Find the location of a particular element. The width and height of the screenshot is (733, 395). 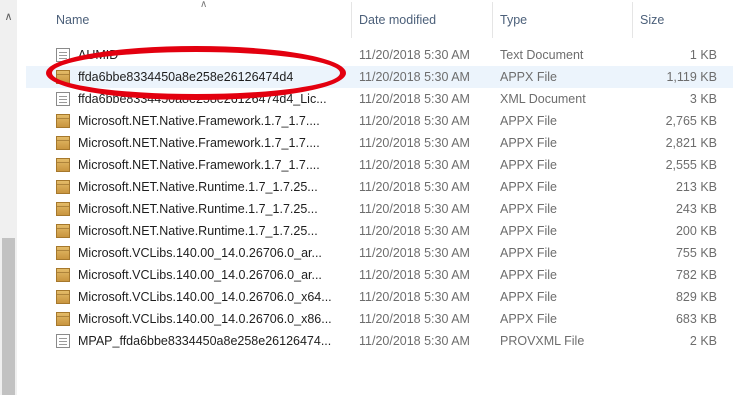

column-header-date-modified: Date modified is located at coordinates (397, 20).